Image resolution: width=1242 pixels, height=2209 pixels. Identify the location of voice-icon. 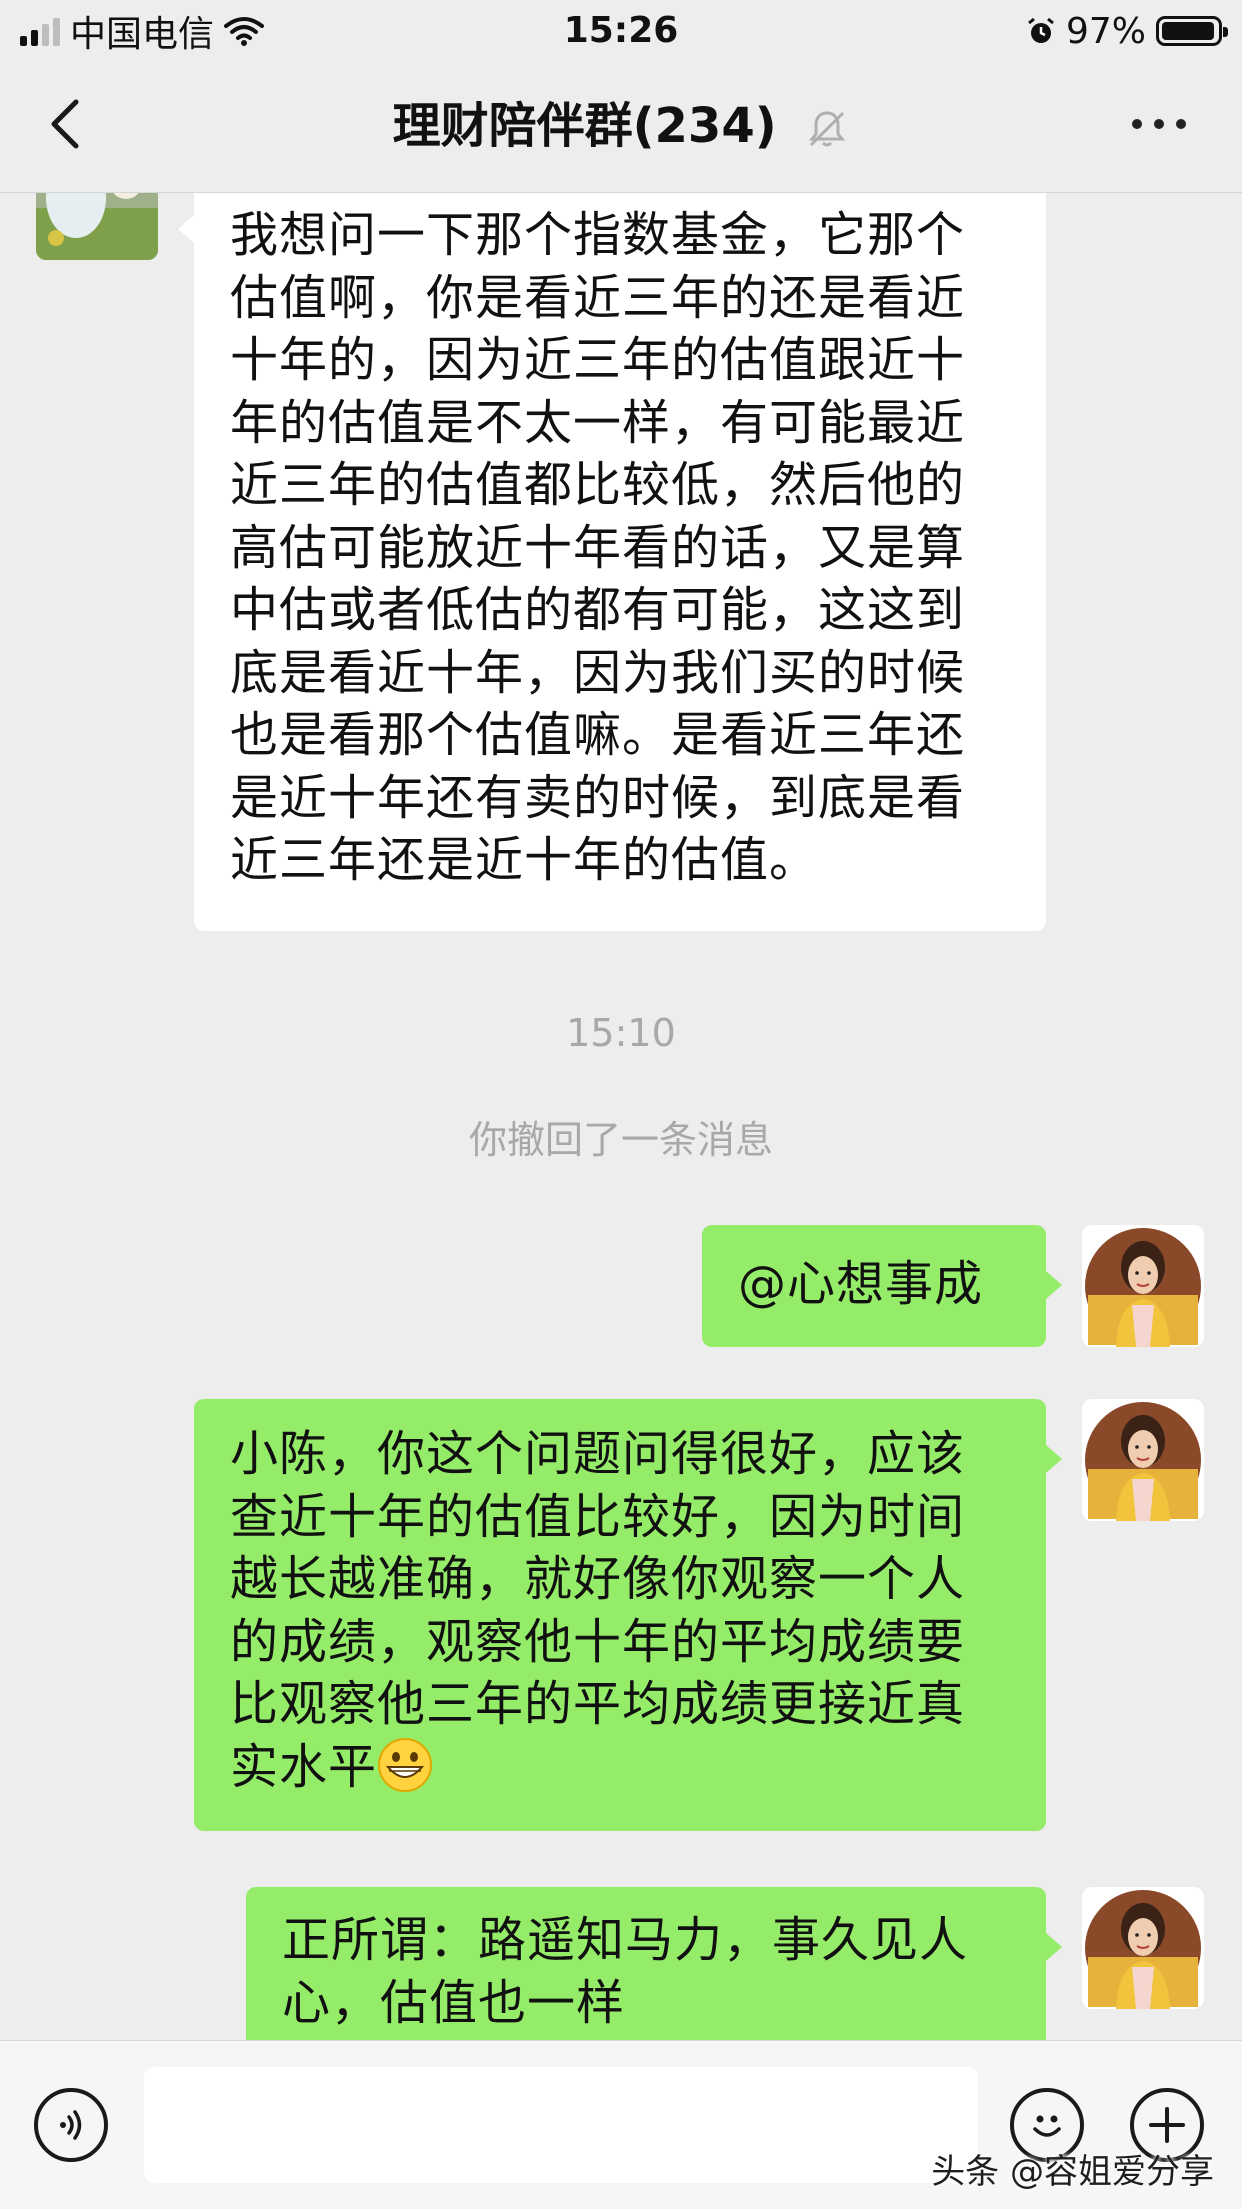
(71, 2125).